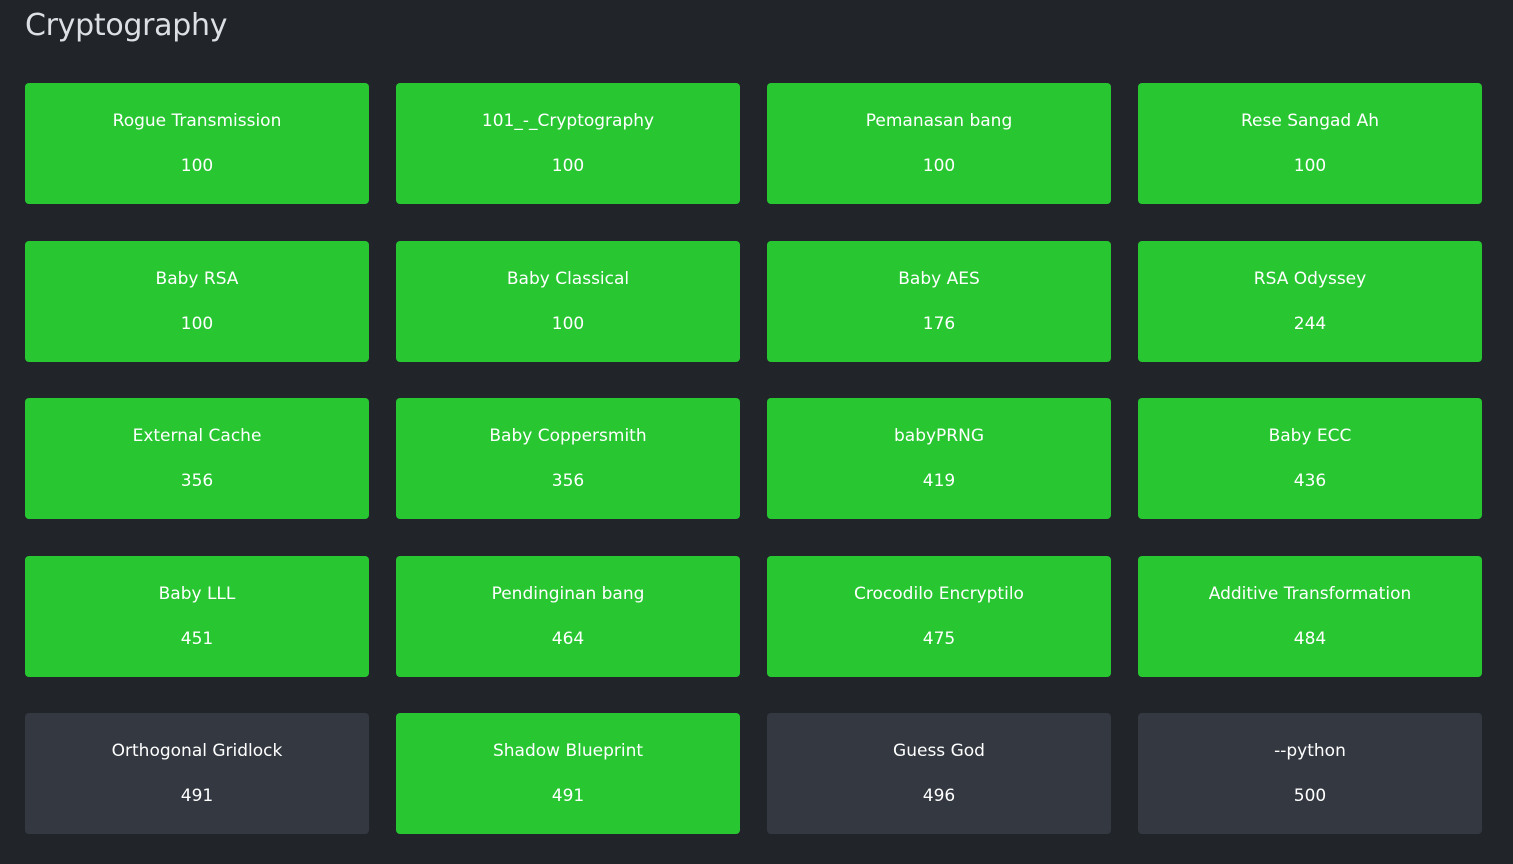  I want to click on challenge-points: 500, so click(1310, 796).